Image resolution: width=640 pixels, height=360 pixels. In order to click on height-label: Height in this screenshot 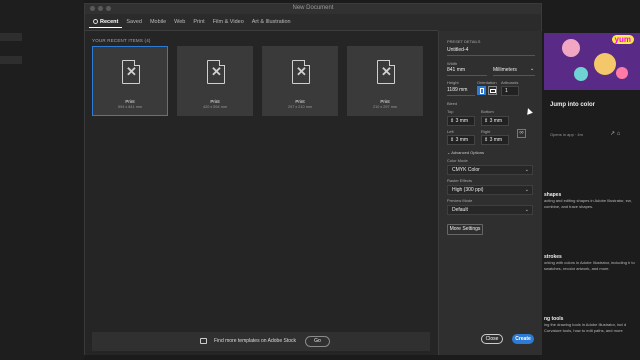, I will do `click(453, 82)`.